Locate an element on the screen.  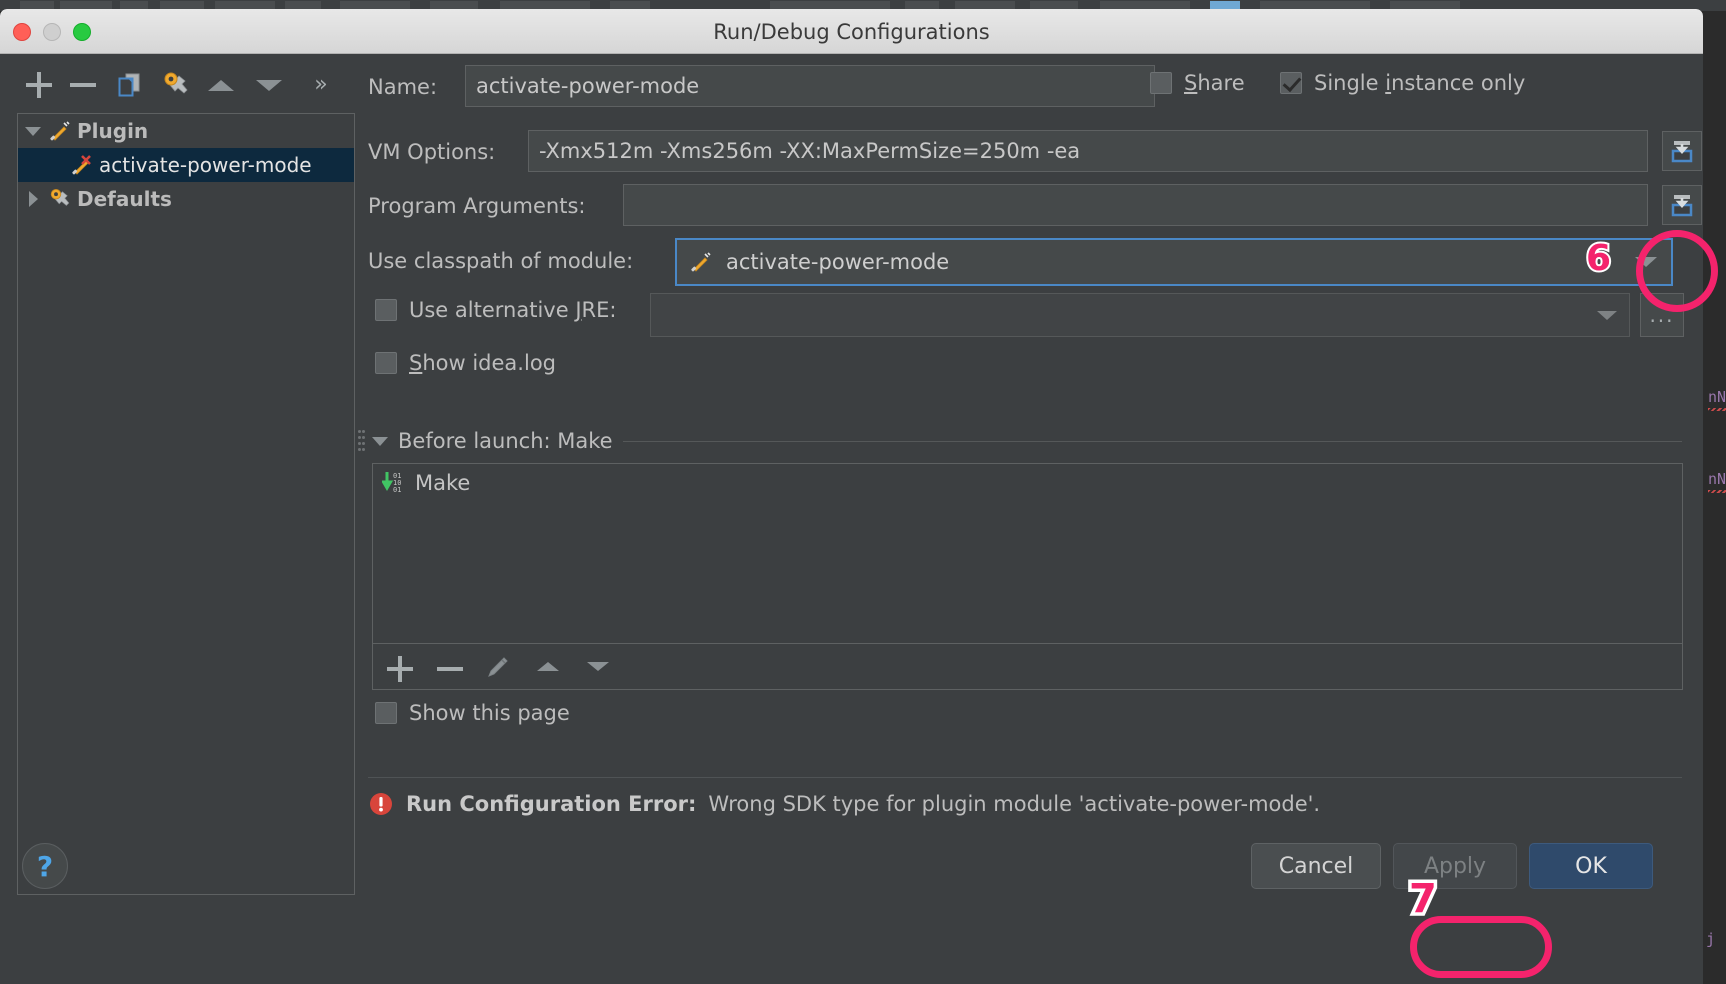
edit-defaults-button is located at coordinates (176, 85).